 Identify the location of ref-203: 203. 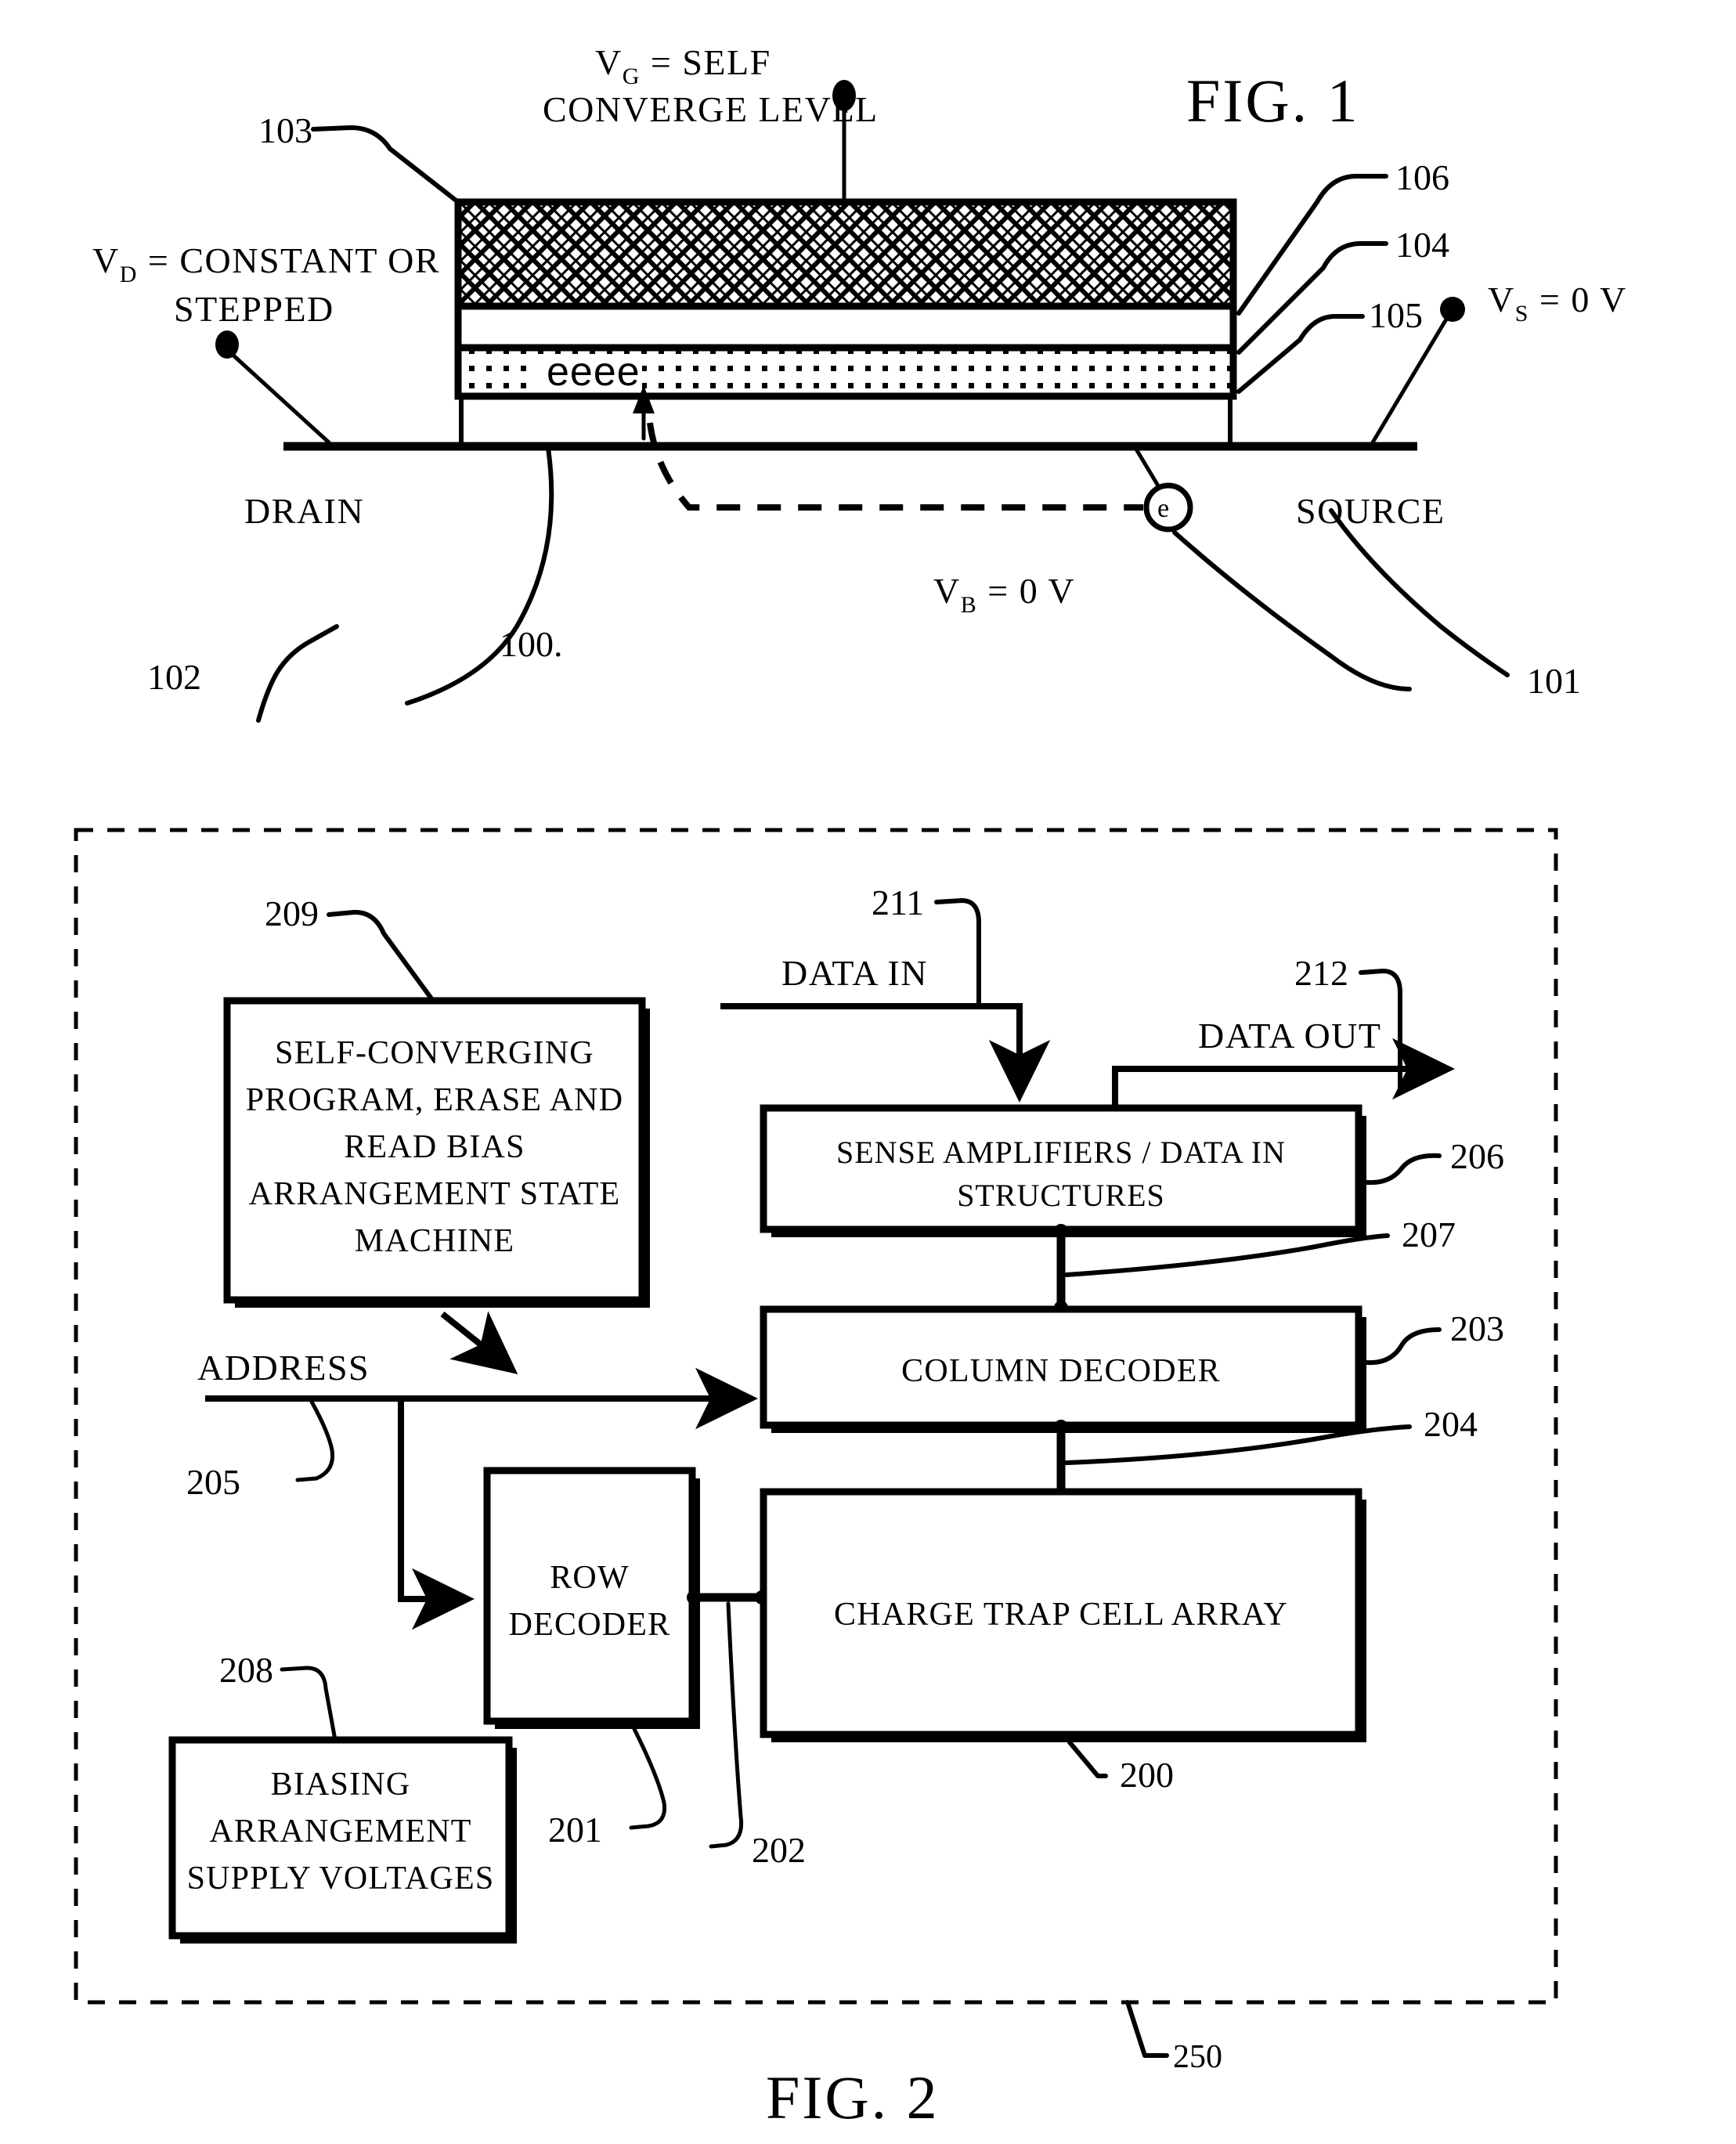
(1477, 1328).